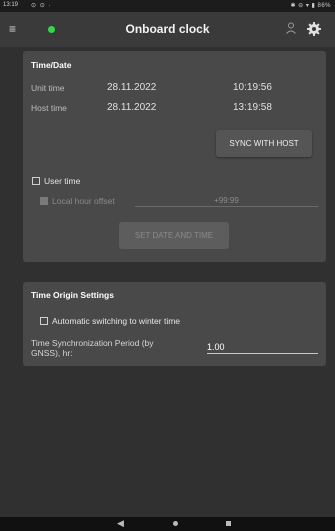 The image size is (335, 531). What do you see at coordinates (41, 6) in the screenshot?
I see `notification-icons: ⊙ ⊙ ·` at bounding box center [41, 6].